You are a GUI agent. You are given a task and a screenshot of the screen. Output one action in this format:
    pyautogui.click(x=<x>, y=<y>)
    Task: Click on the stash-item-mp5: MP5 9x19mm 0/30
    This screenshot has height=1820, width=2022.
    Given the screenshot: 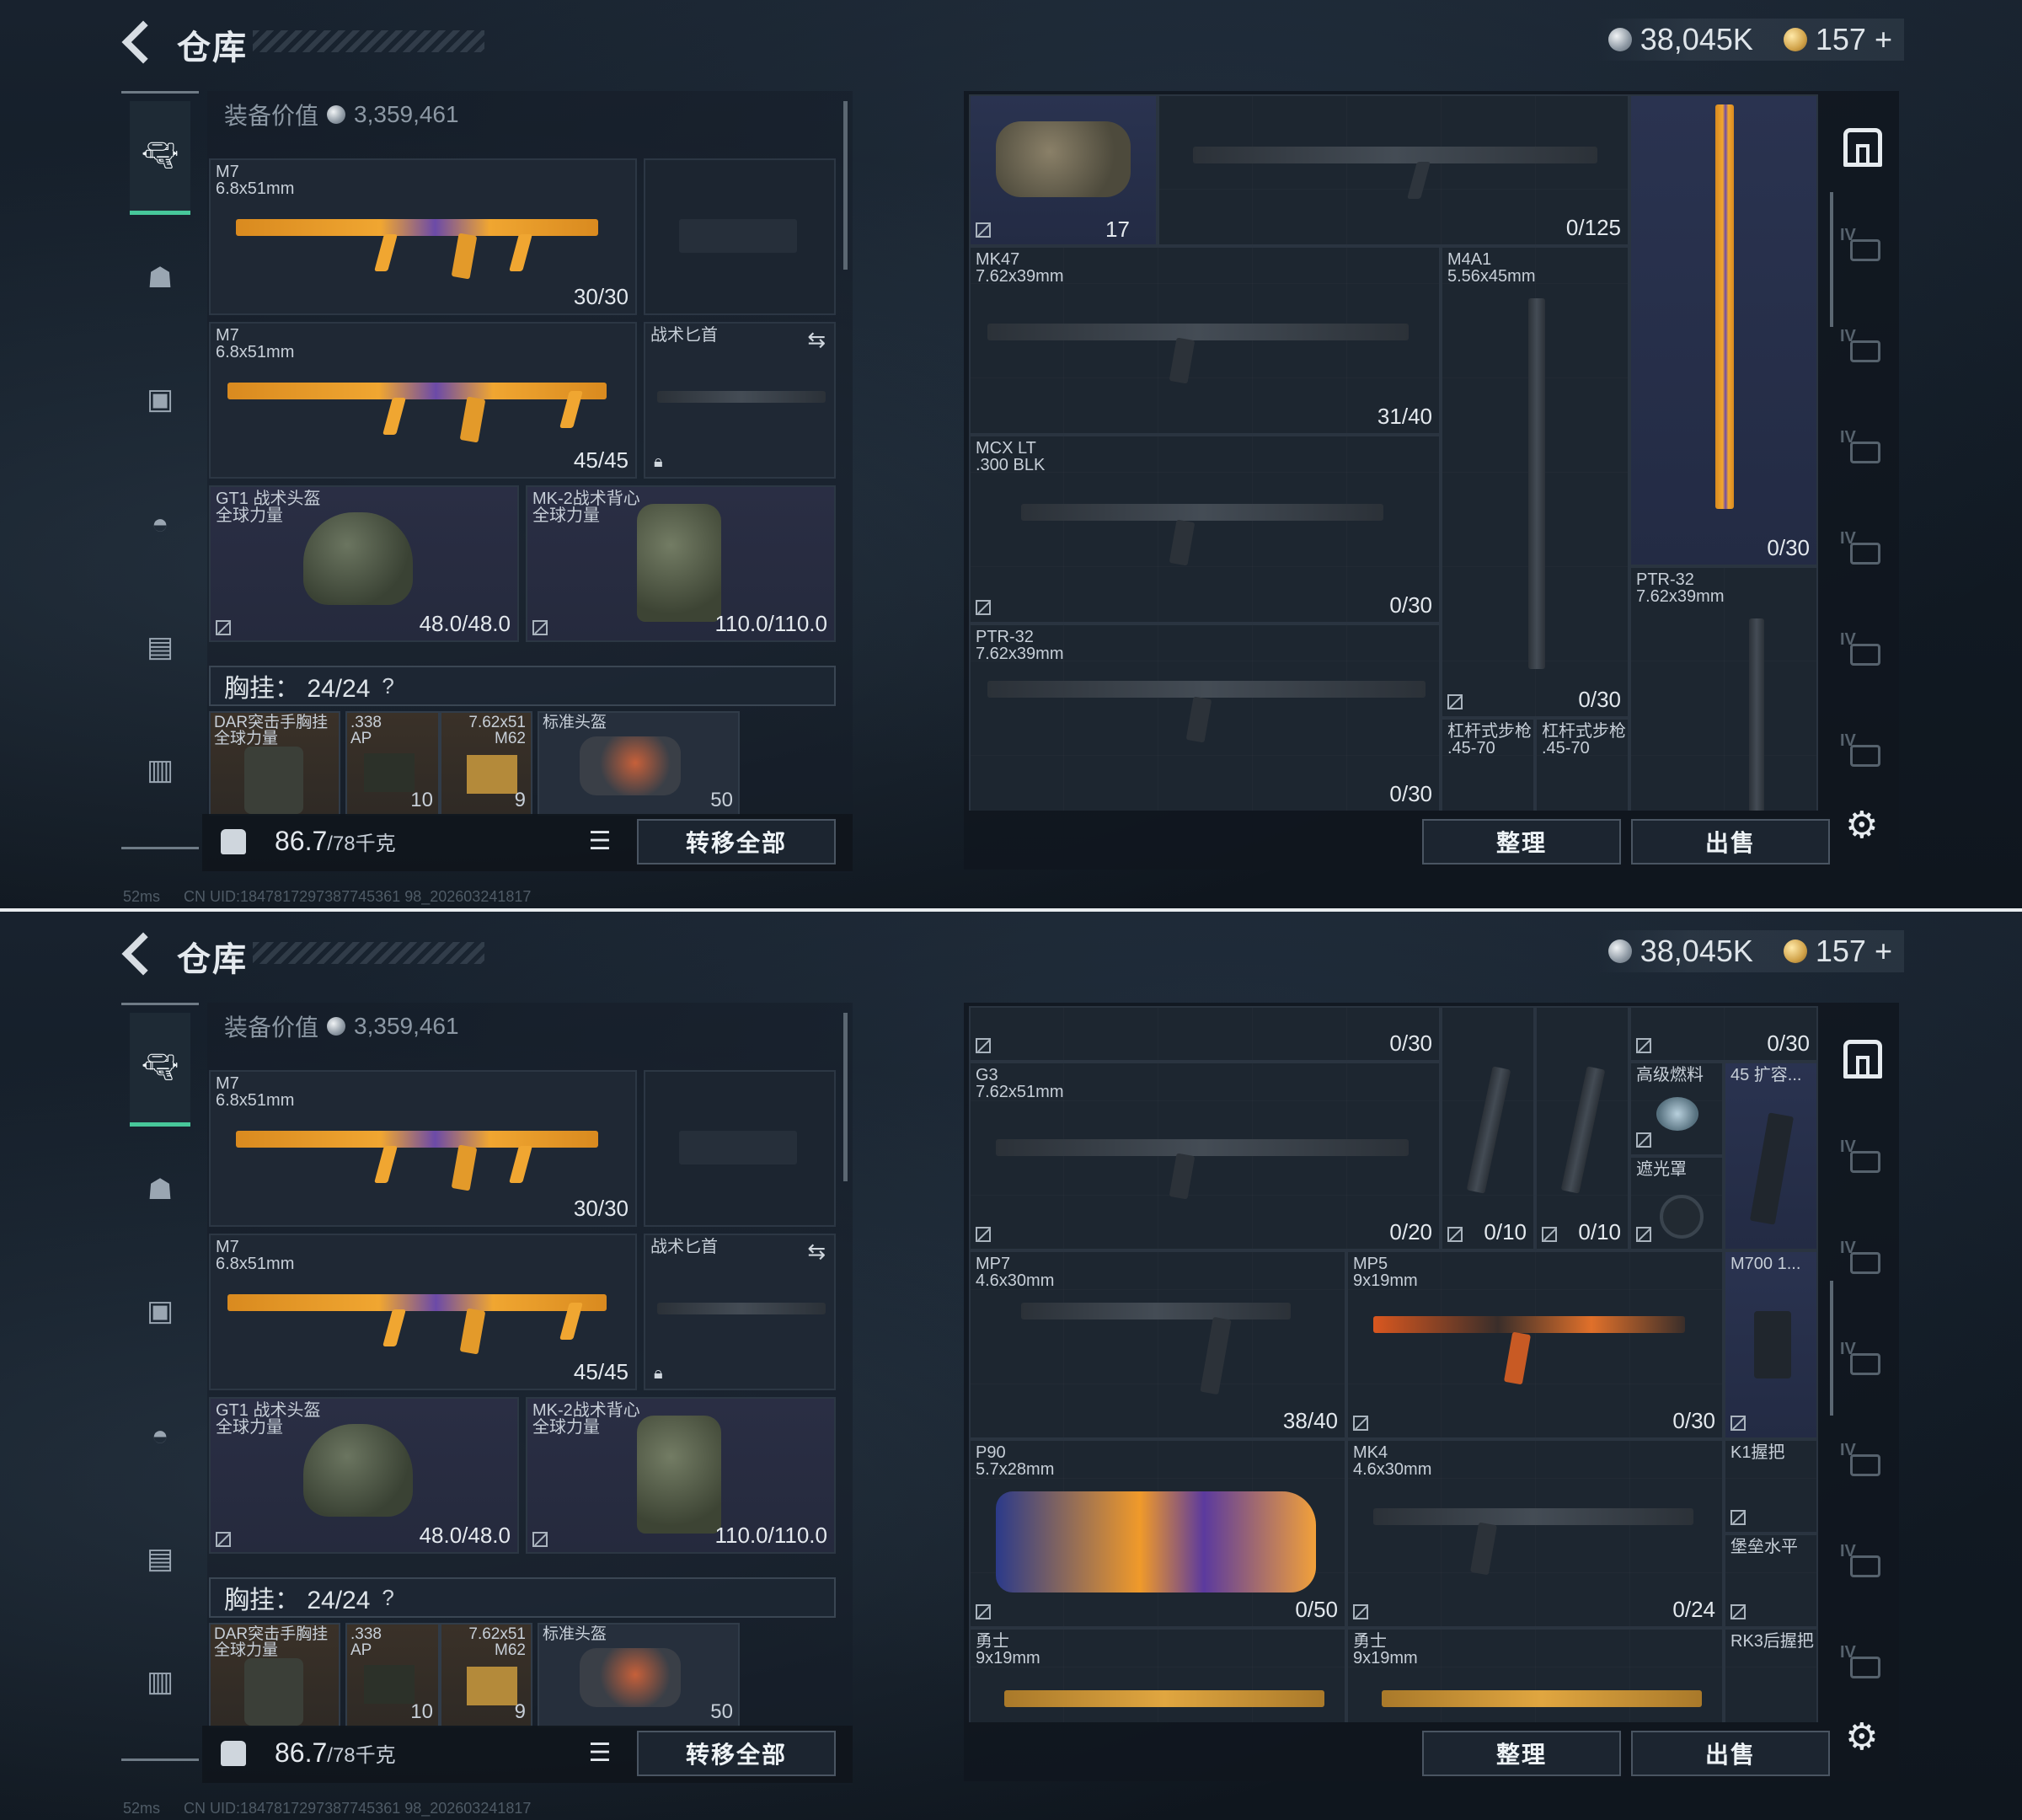 What is the action you would take?
    pyautogui.click(x=1535, y=1344)
    